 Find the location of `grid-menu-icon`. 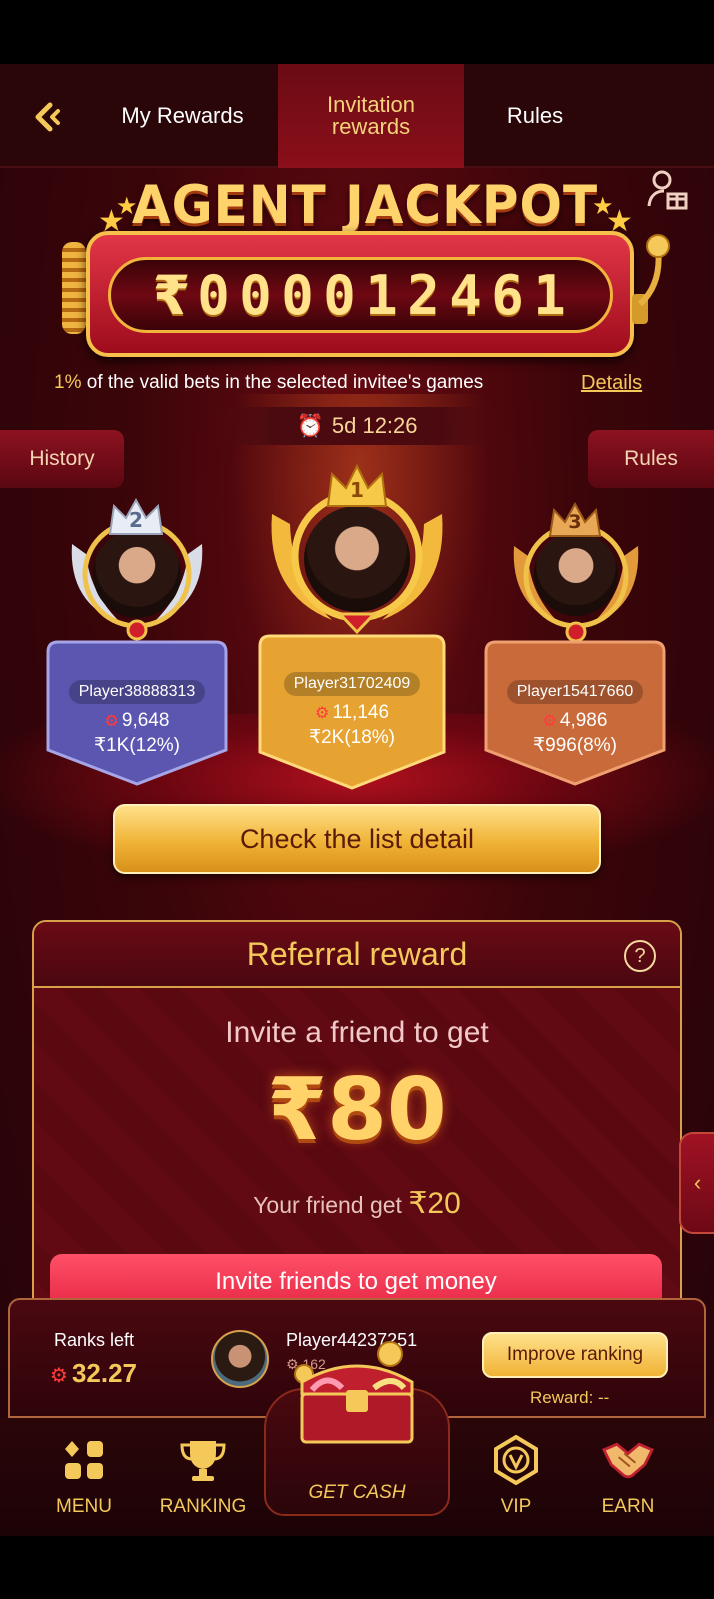

grid-menu-icon is located at coordinates (84, 1460).